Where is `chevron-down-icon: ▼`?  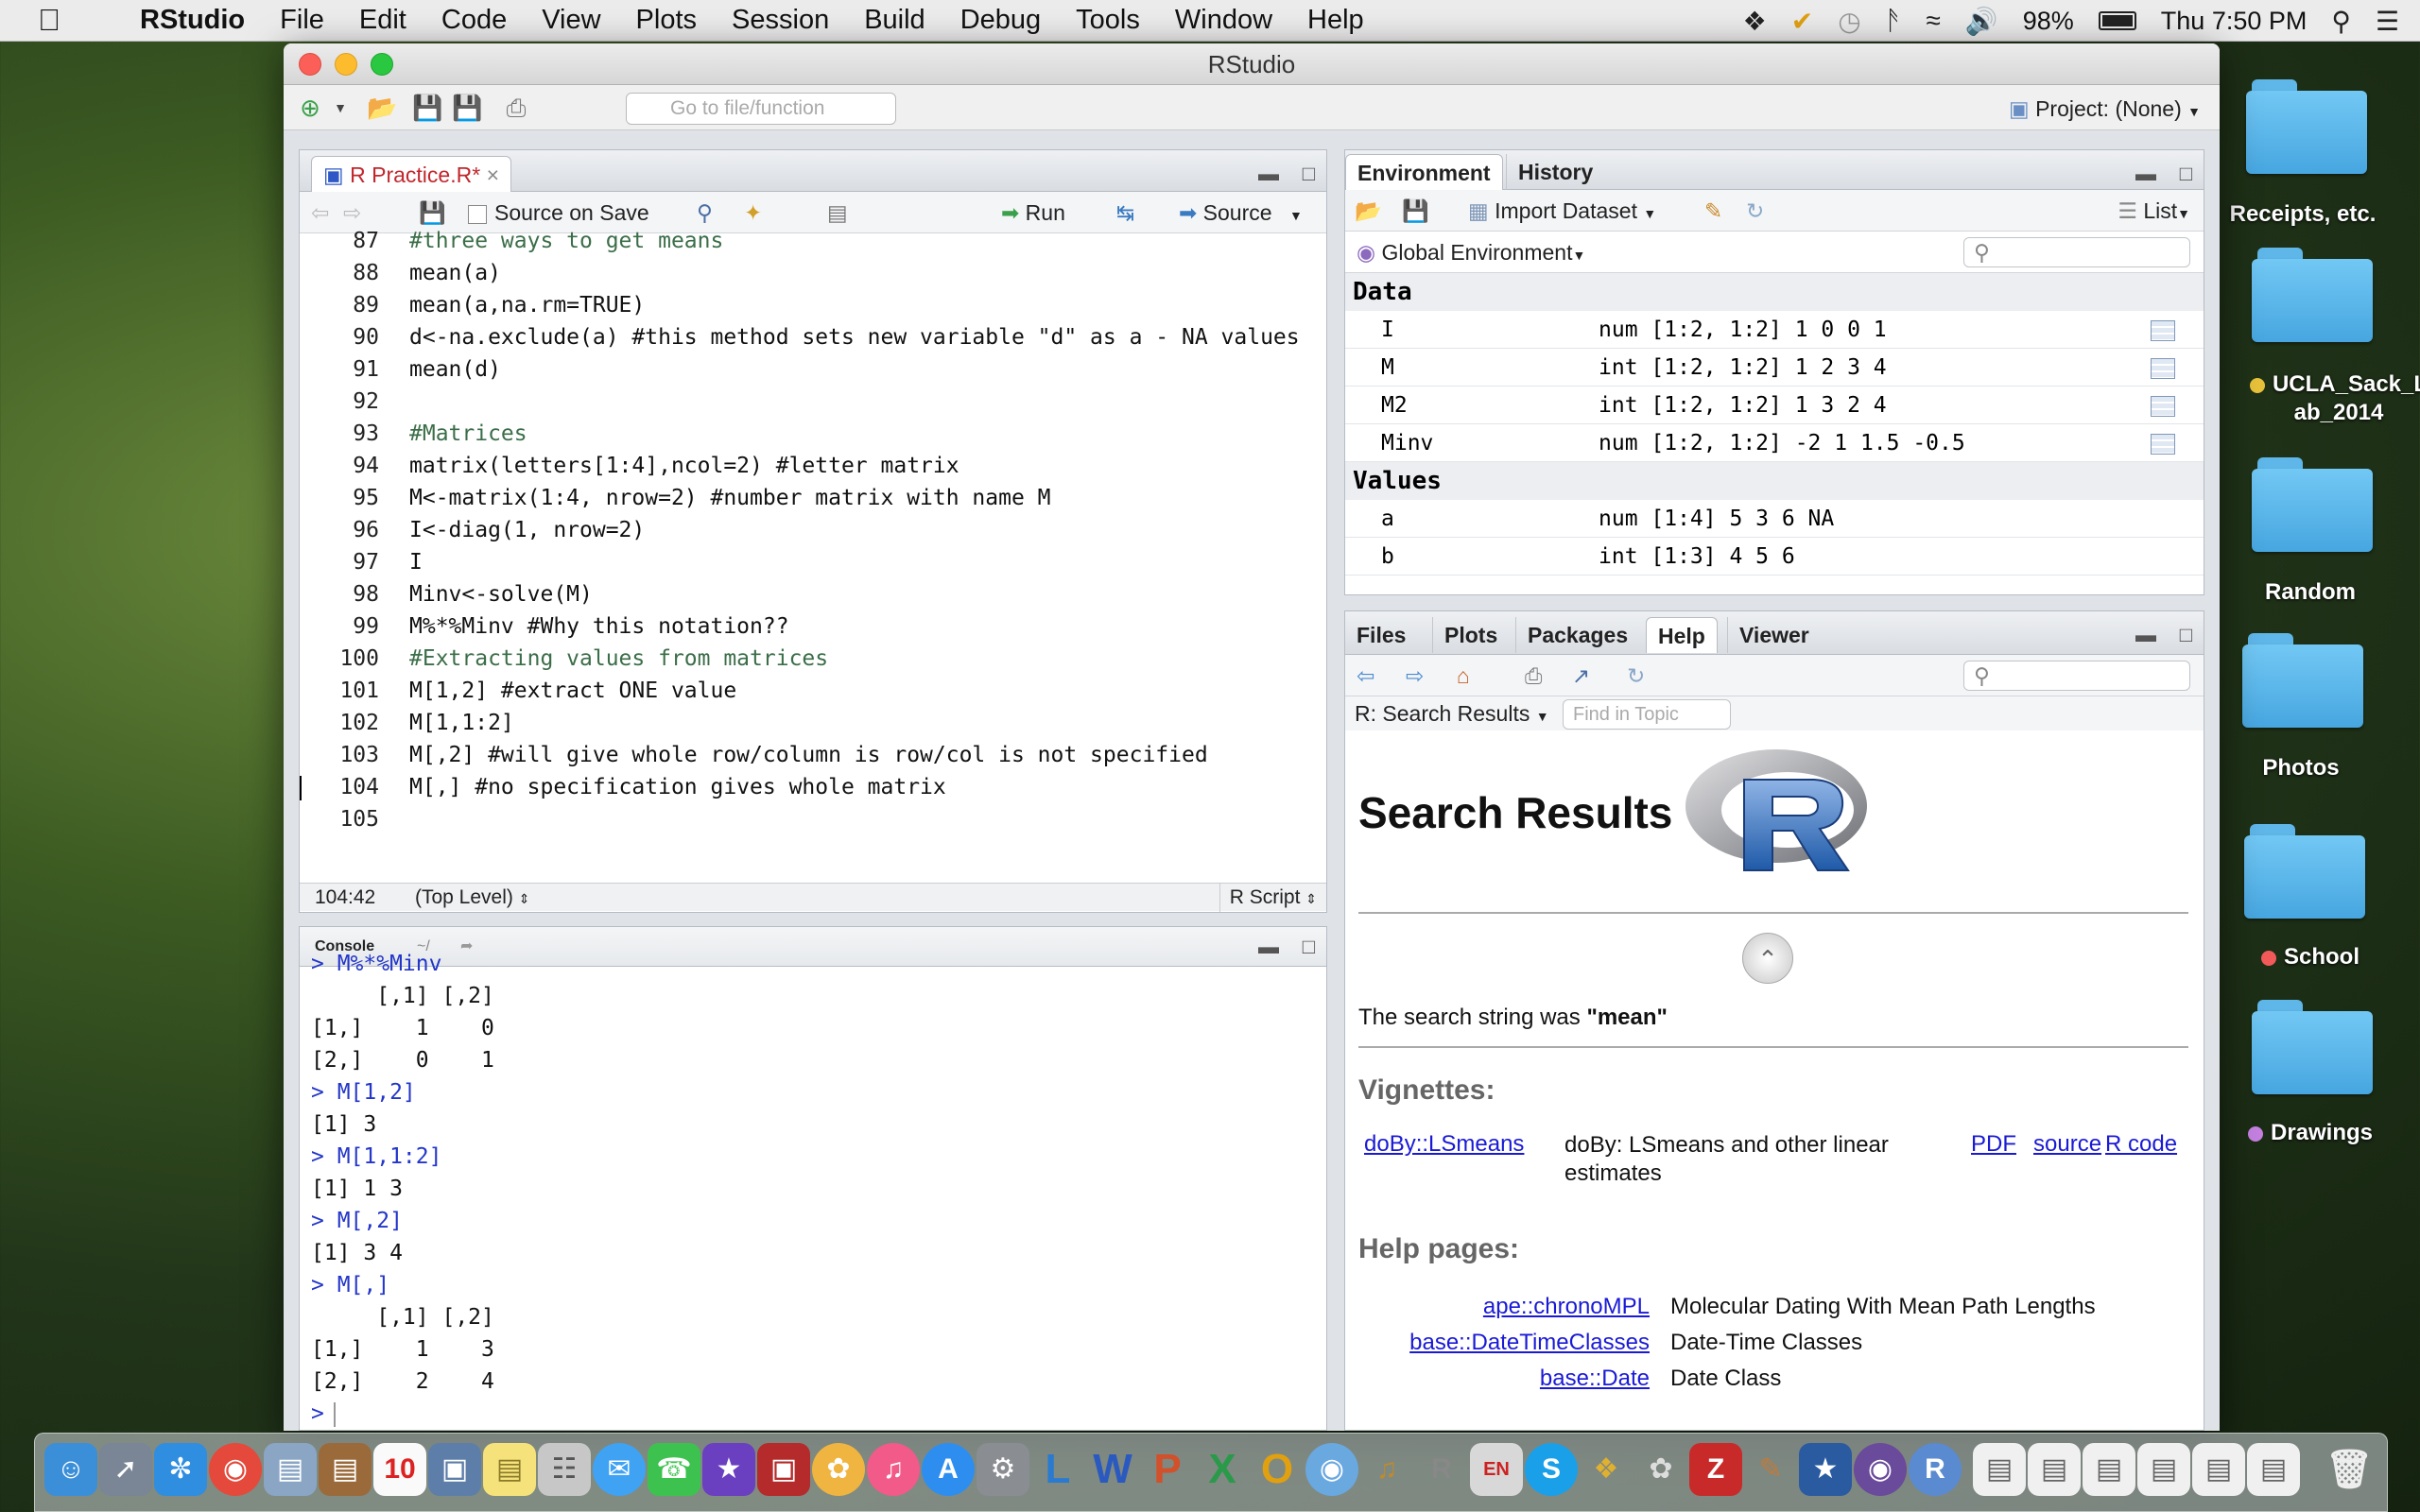 chevron-down-icon: ▼ is located at coordinates (1296, 215).